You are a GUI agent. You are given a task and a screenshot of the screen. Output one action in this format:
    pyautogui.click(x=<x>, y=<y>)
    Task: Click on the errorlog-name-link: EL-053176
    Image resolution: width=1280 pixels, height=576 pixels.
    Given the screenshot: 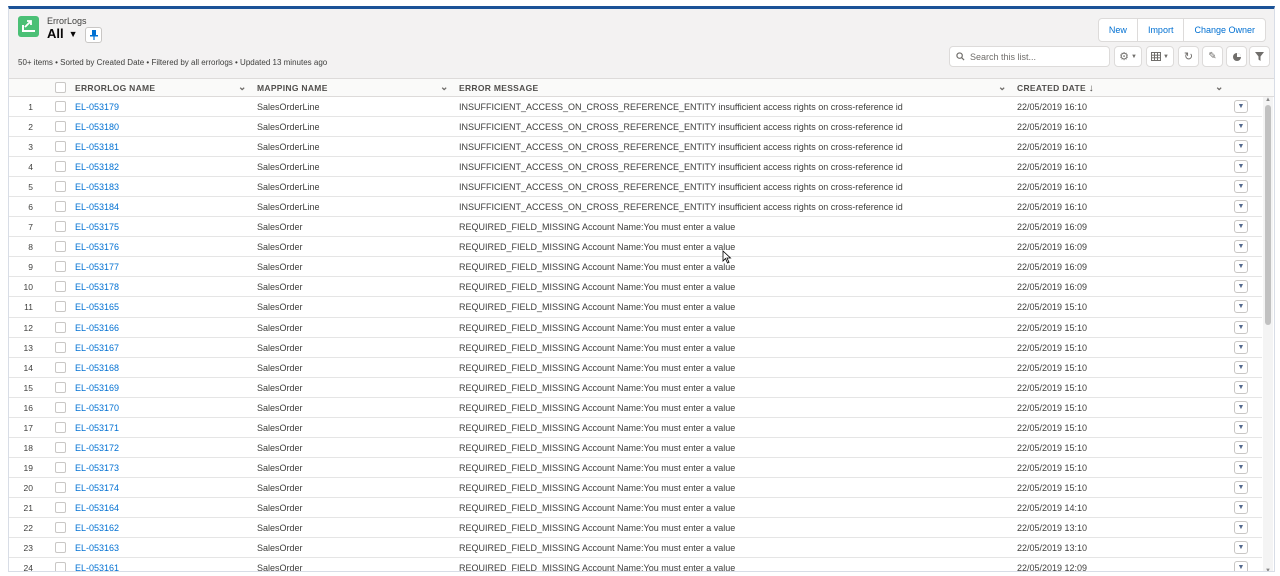 What is the action you would take?
    pyautogui.click(x=97, y=247)
    